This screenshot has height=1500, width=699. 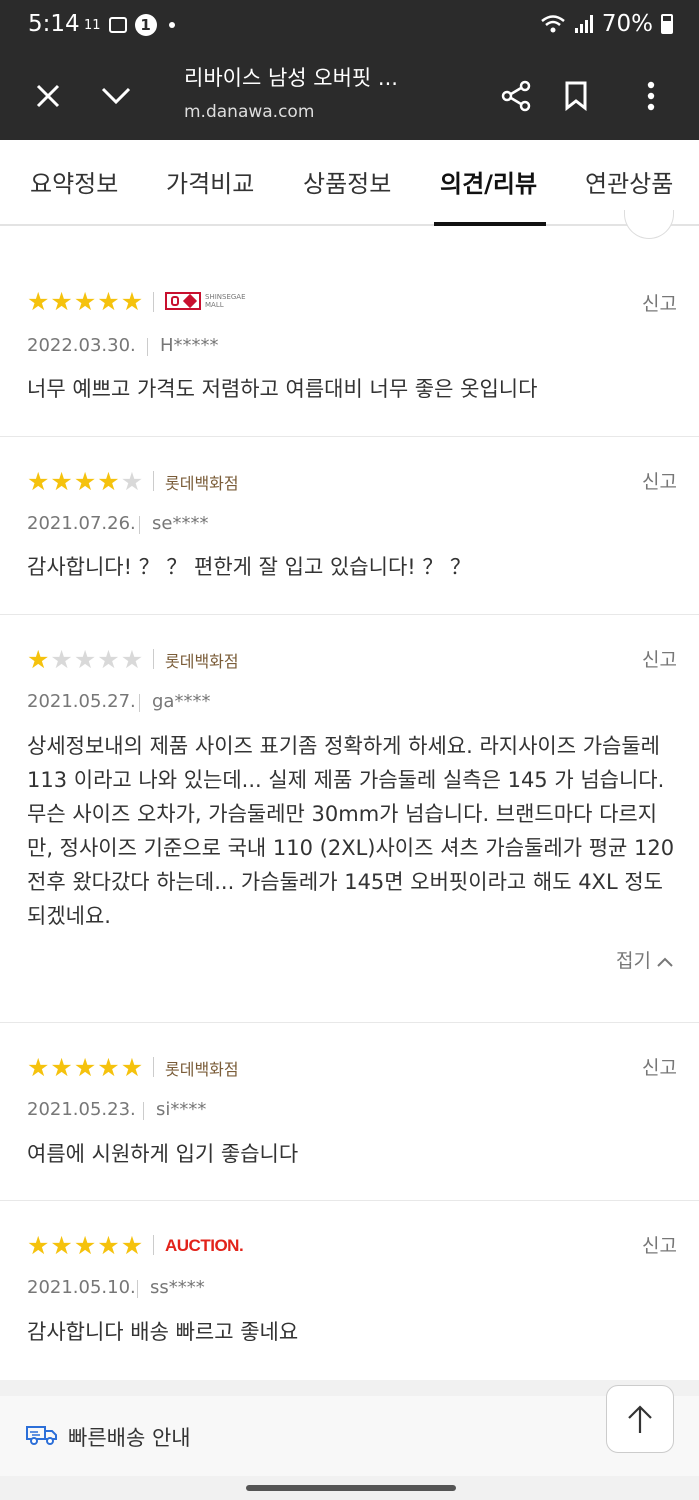 I want to click on fold-button: 접기, so click(x=644, y=959).